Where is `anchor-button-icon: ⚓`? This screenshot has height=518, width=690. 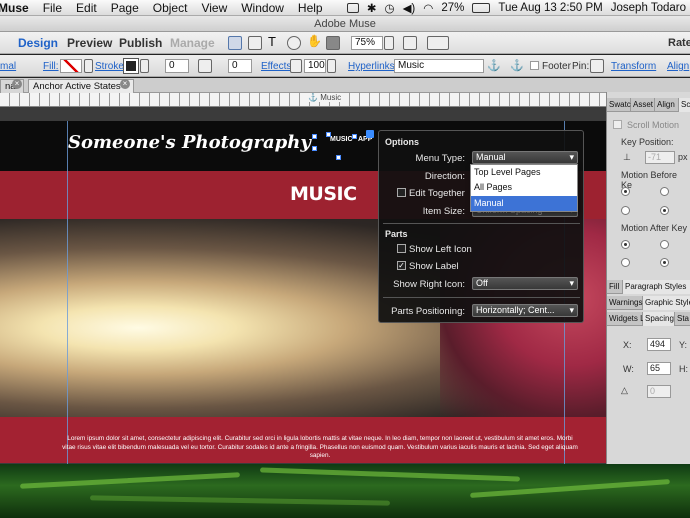 anchor-button-icon: ⚓ is located at coordinates (517, 65).